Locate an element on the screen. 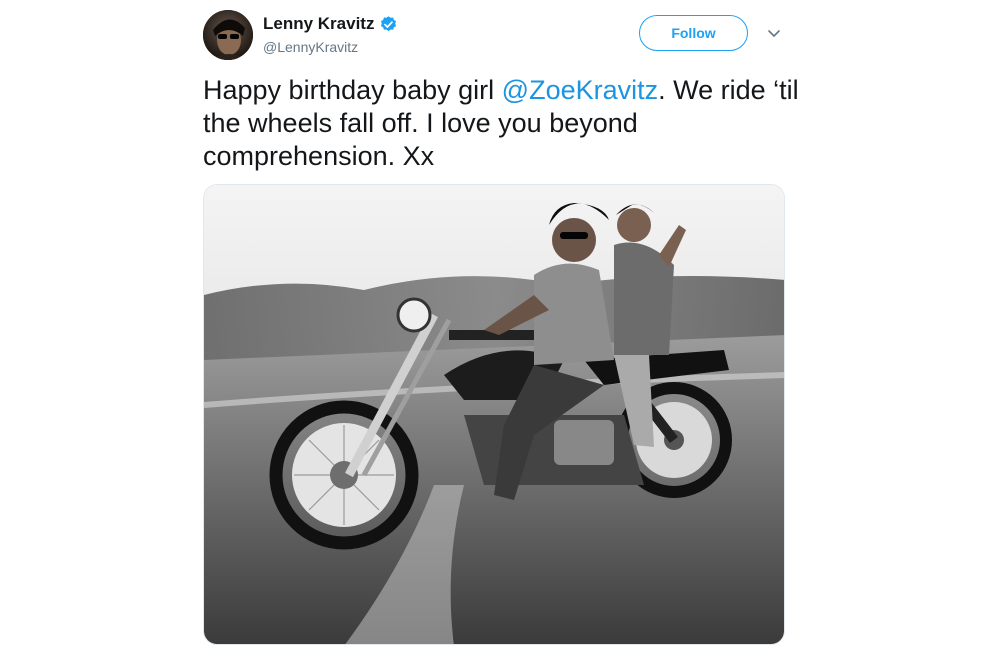 Image resolution: width=984 pixels, height=655 pixels. author-handle: @LennyKravitz is located at coordinates (310, 47).